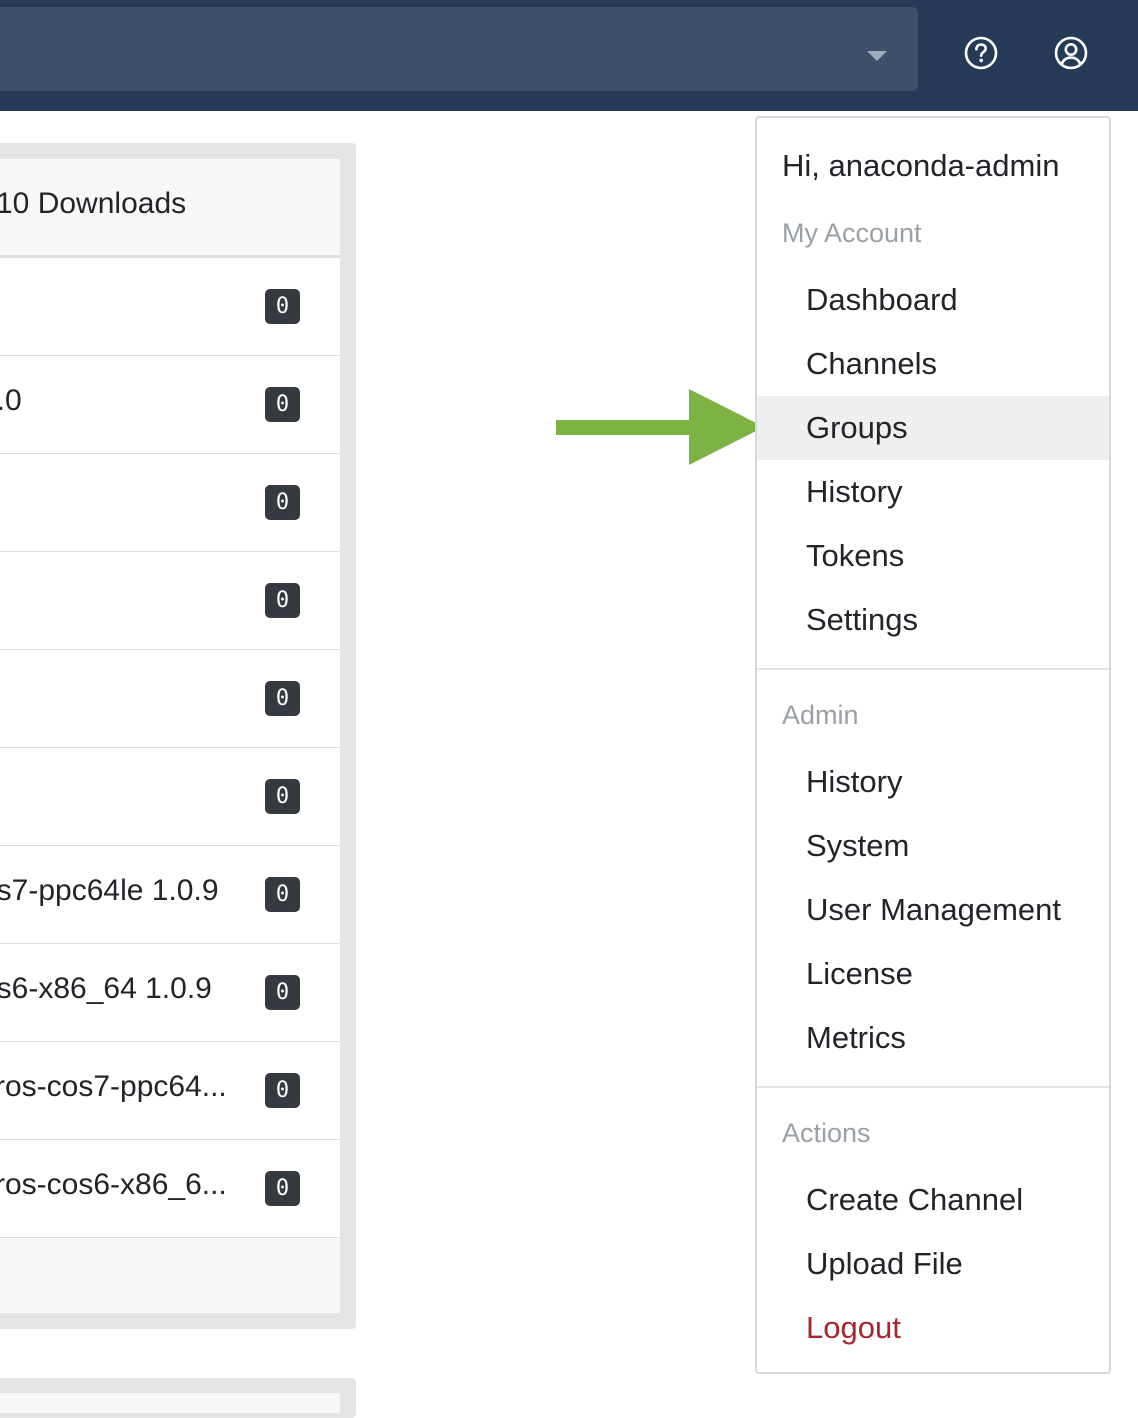  I want to click on user-greeting: Hi, anaconda-admin, so click(921, 165).